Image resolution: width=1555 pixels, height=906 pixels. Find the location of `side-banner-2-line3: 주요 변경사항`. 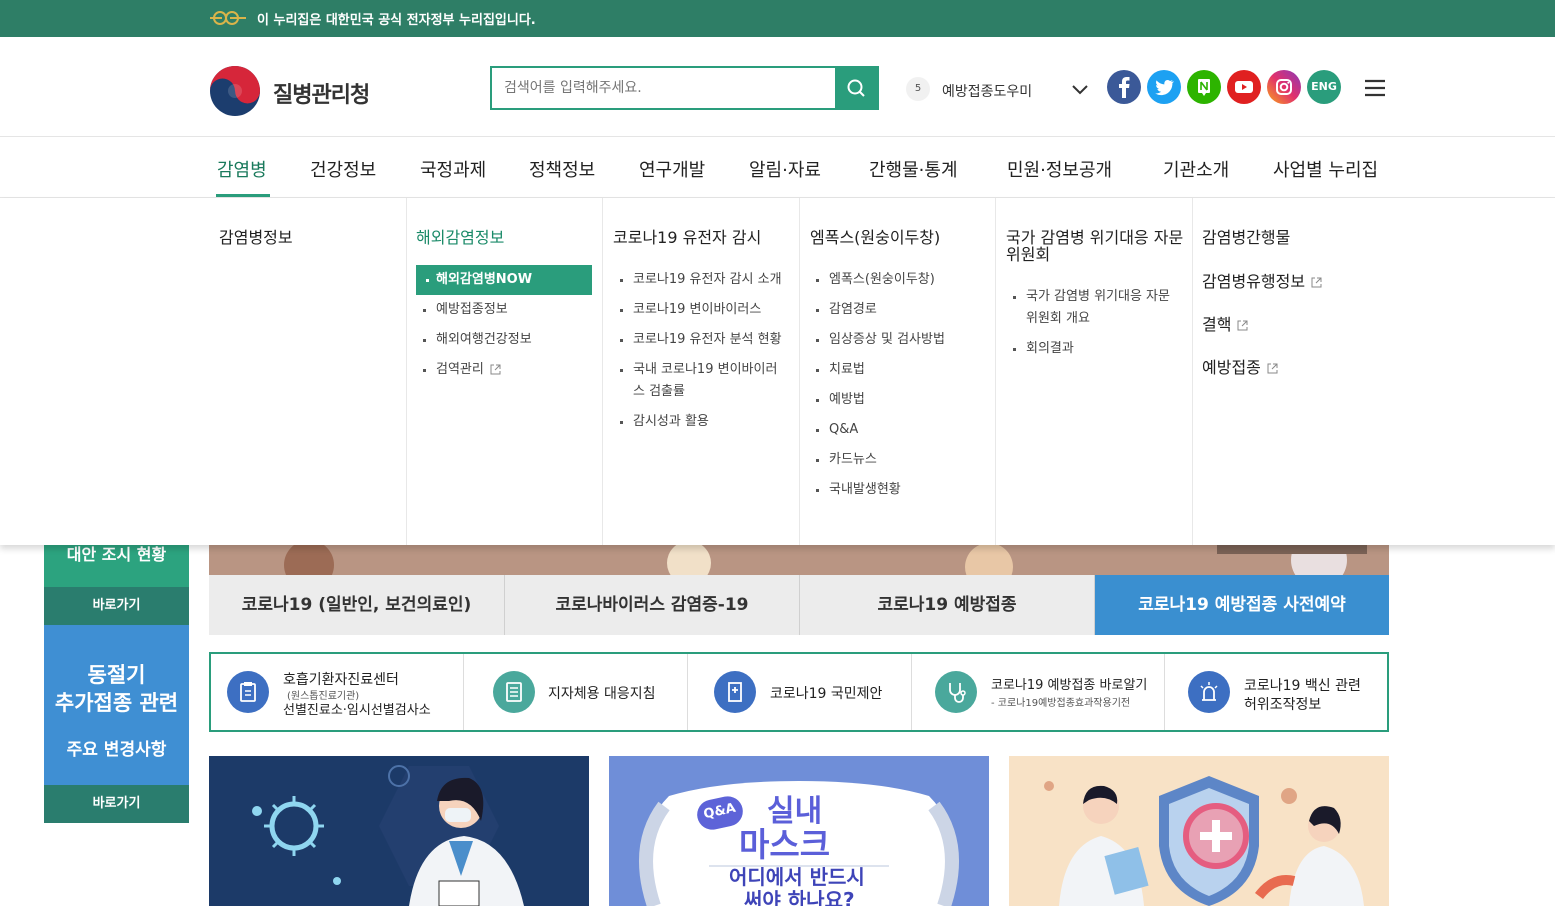

side-banner-2-line3: 주요 변경사항 is located at coordinates (116, 750).